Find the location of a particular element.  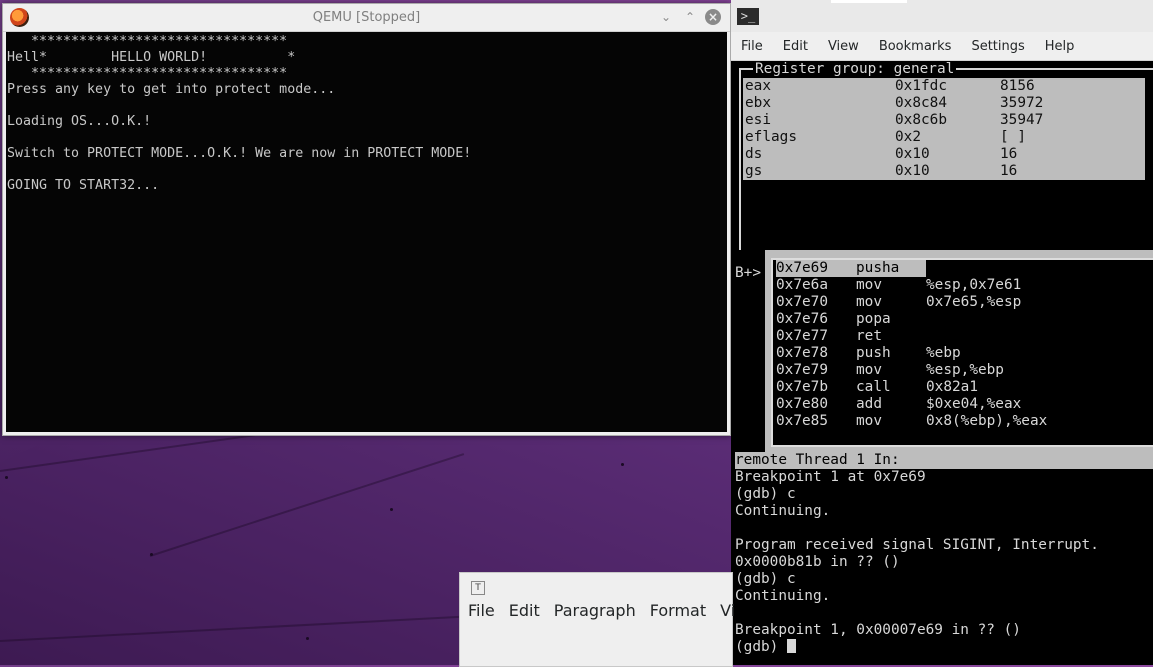

asm-opcode: call is located at coordinates (873, 387).